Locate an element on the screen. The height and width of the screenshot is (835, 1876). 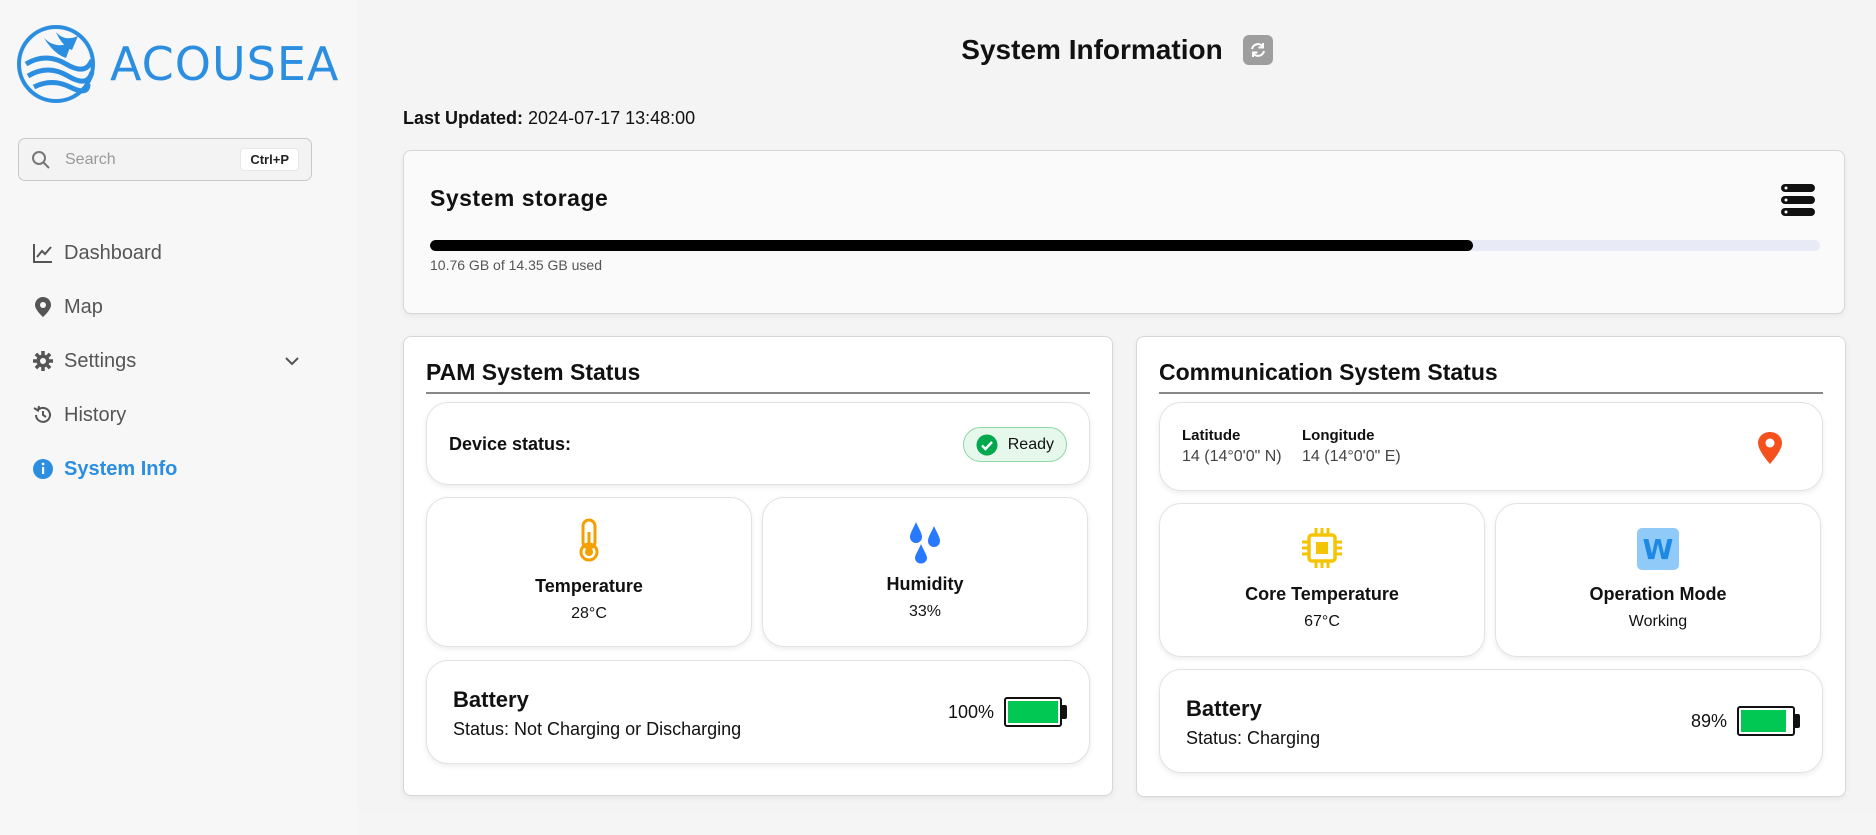
sidebar-item-map: Map is located at coordinates (167, 307).